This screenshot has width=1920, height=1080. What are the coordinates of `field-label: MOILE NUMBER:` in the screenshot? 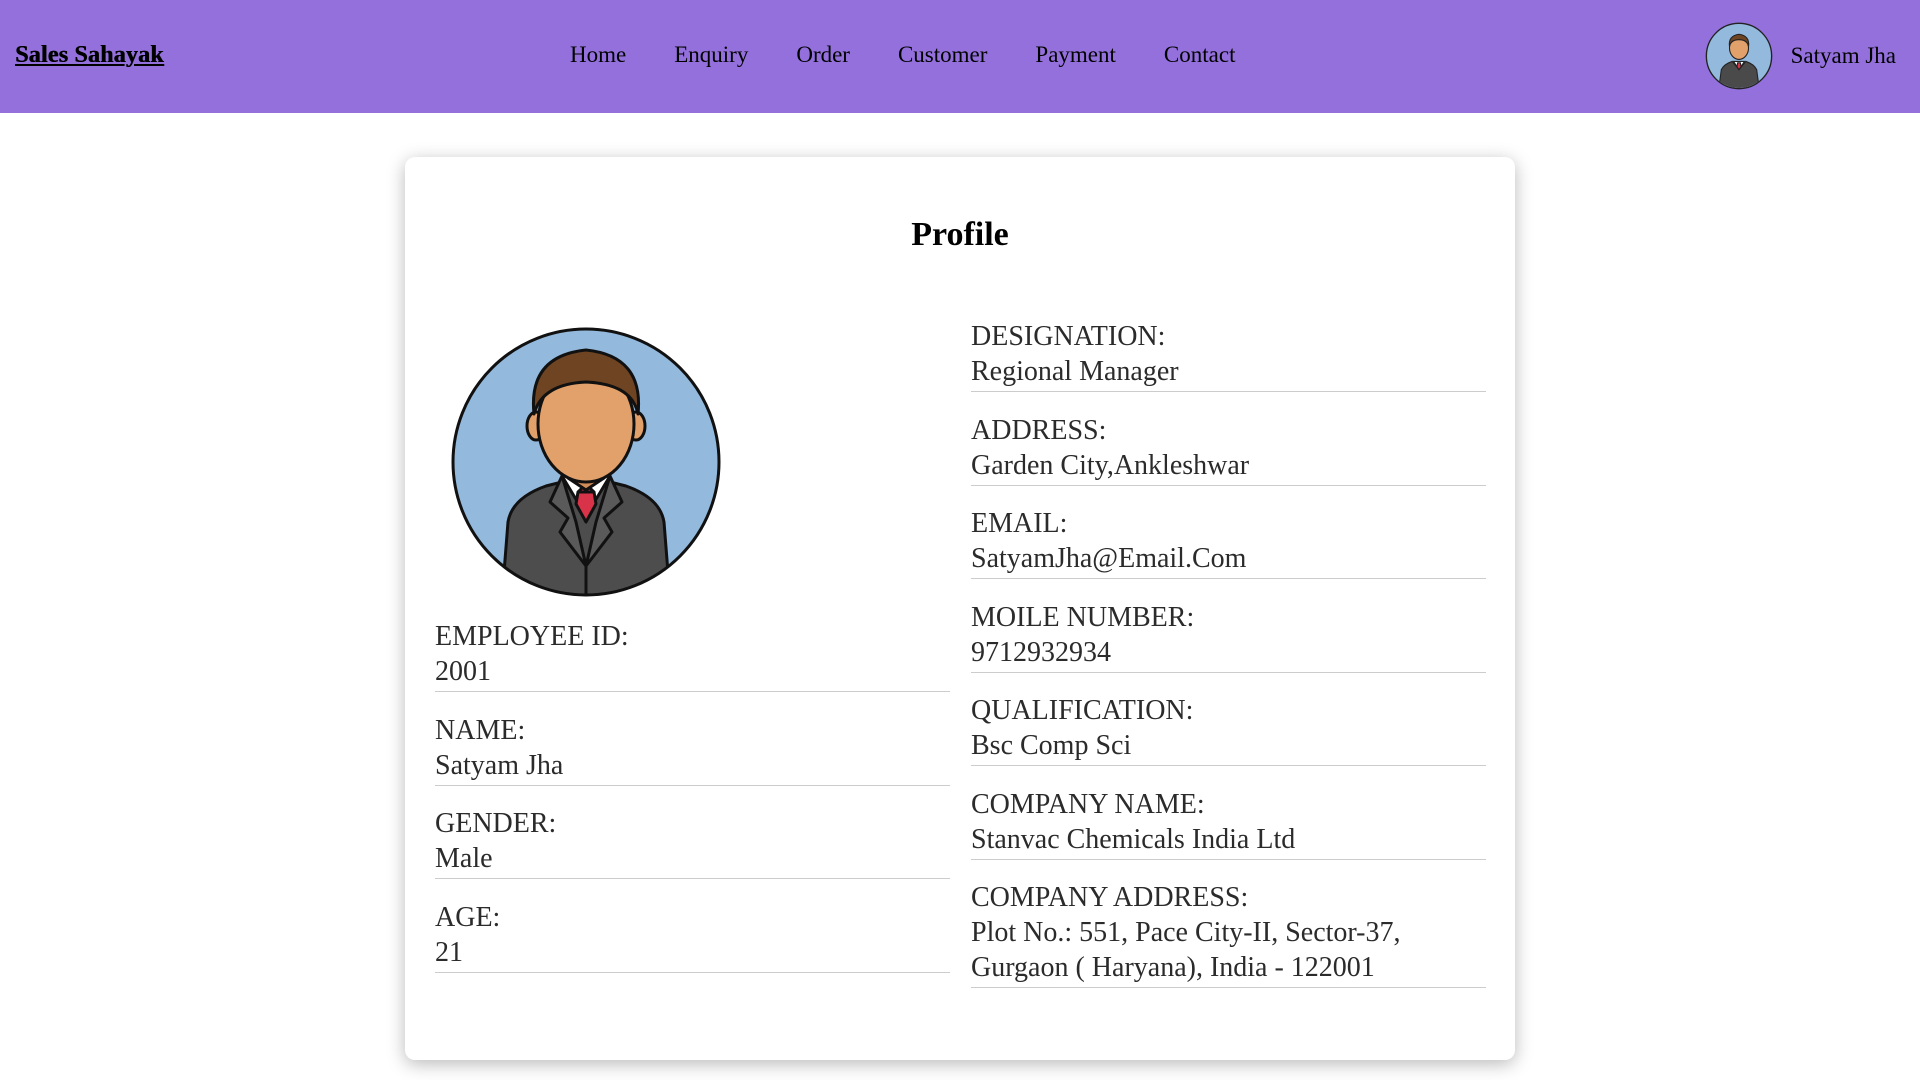 It's located at (1083, 617).